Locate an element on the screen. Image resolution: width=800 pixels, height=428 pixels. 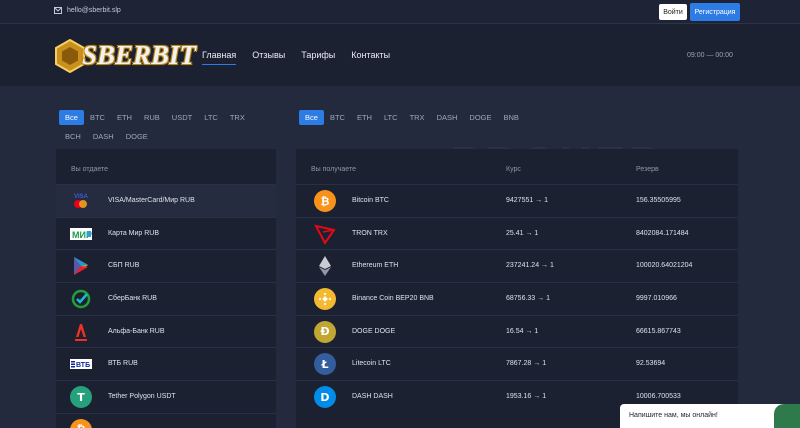
get-item-rate: 68756.33 → 1 is located at coordinates (528, 299).